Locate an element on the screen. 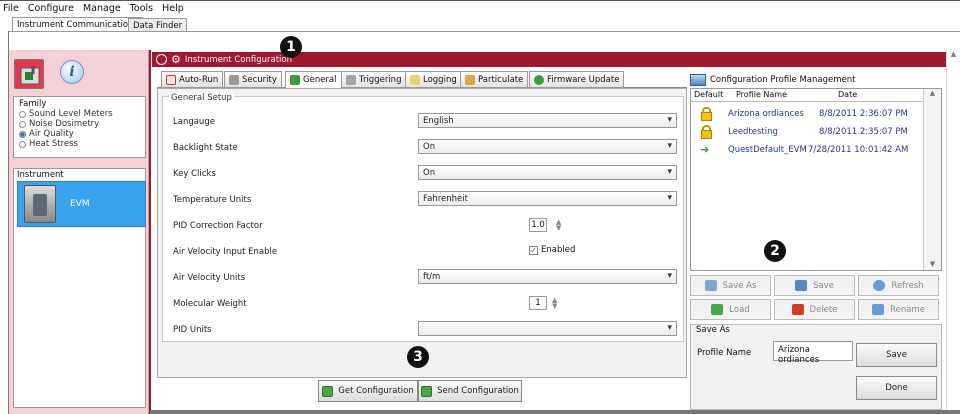 This screenshot has height=414, width=960. label-key-clicks: Key Clicks is located at coordinates (194, 174).